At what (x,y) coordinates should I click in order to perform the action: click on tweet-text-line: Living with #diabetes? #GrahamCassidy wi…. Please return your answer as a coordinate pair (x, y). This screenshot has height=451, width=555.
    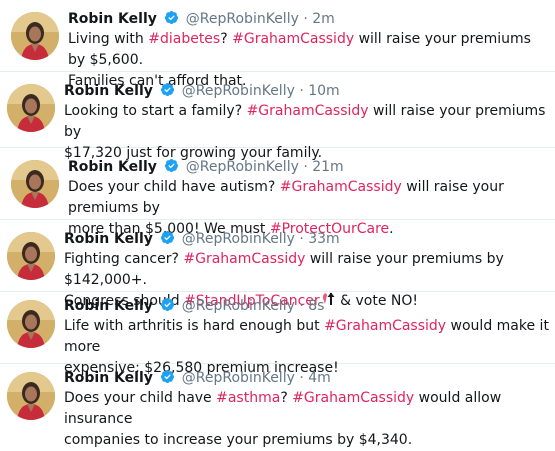
    Looking at the image, I should click on (308, 50).